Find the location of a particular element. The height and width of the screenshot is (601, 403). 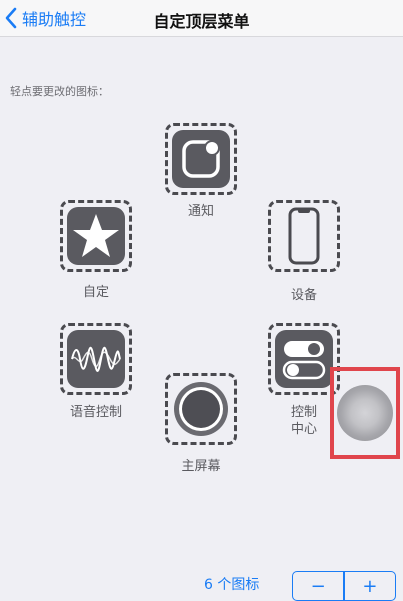

device-label: 设备 is located at coordinates (303, 295).